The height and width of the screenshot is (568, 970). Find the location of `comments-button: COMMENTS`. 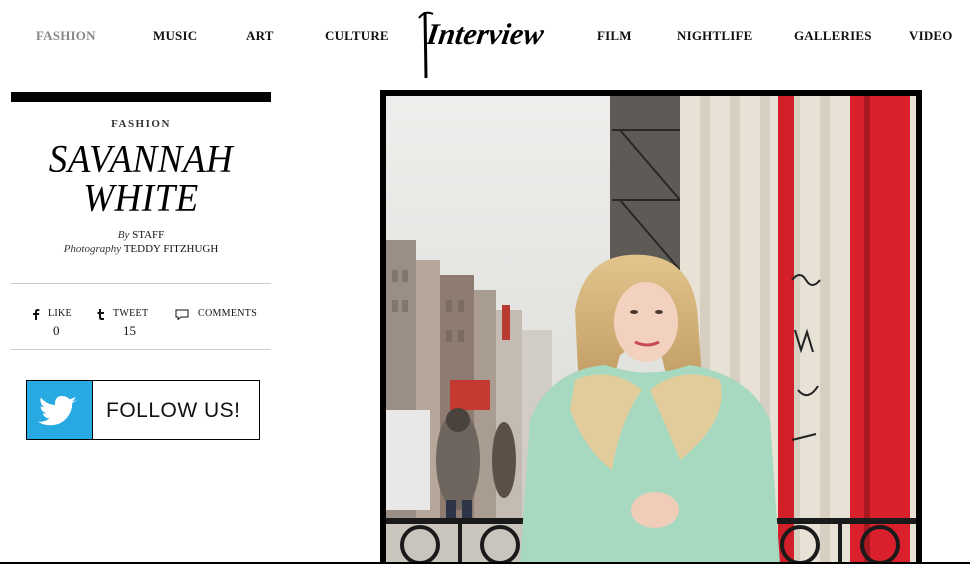

comments-button: COMMENTS is located at coordinates (220, 314).